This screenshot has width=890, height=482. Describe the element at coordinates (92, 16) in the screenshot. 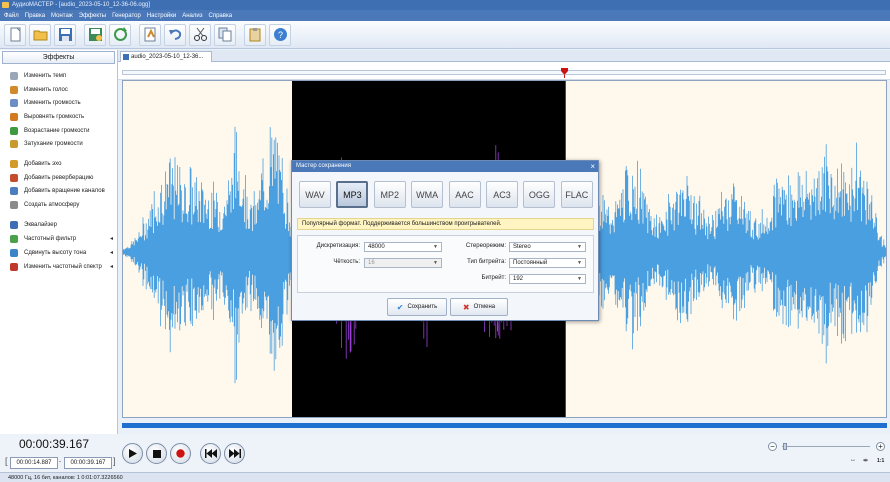

I see `menu-item: Эффекты` at that location.